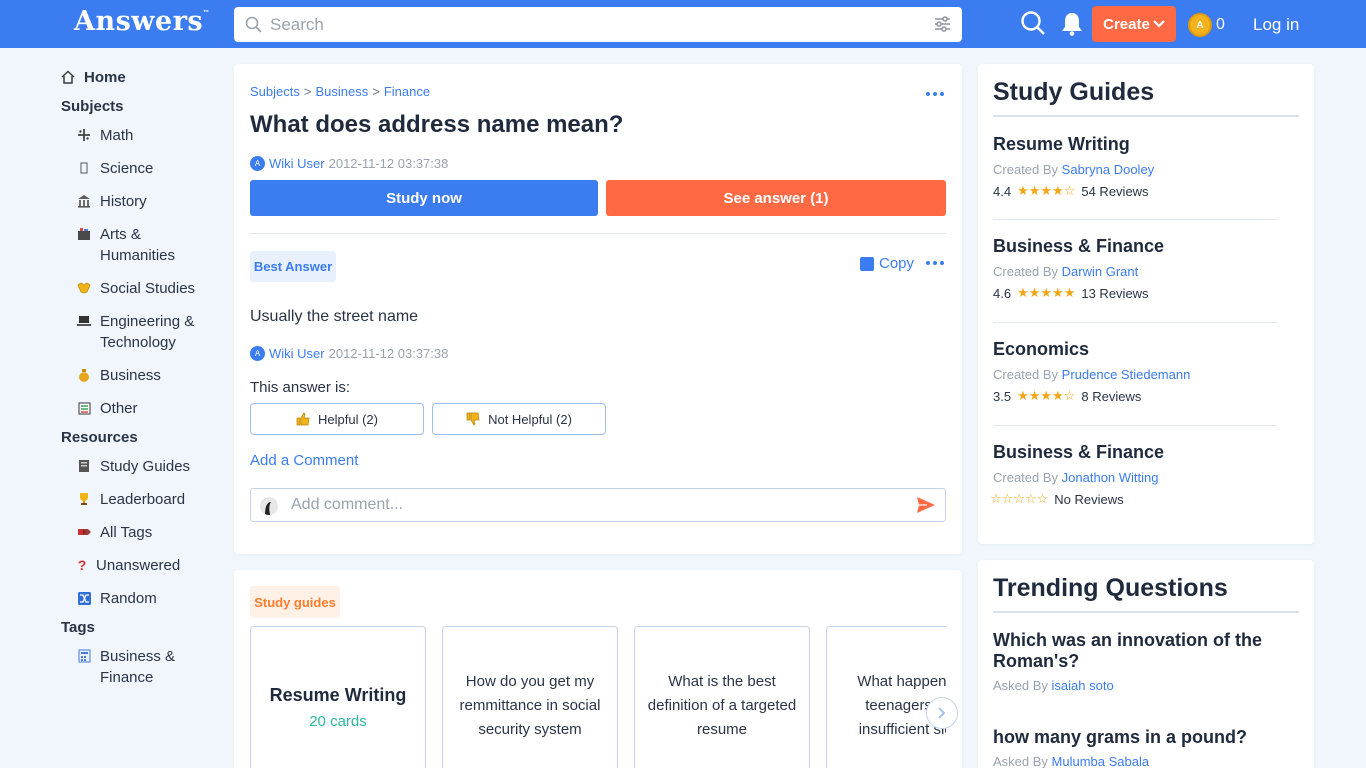 This screenshot has width=1366, height=768. Describe the element at coordinates (1200, 25) in the screenshot. I see `coin-icon: A` at that location.